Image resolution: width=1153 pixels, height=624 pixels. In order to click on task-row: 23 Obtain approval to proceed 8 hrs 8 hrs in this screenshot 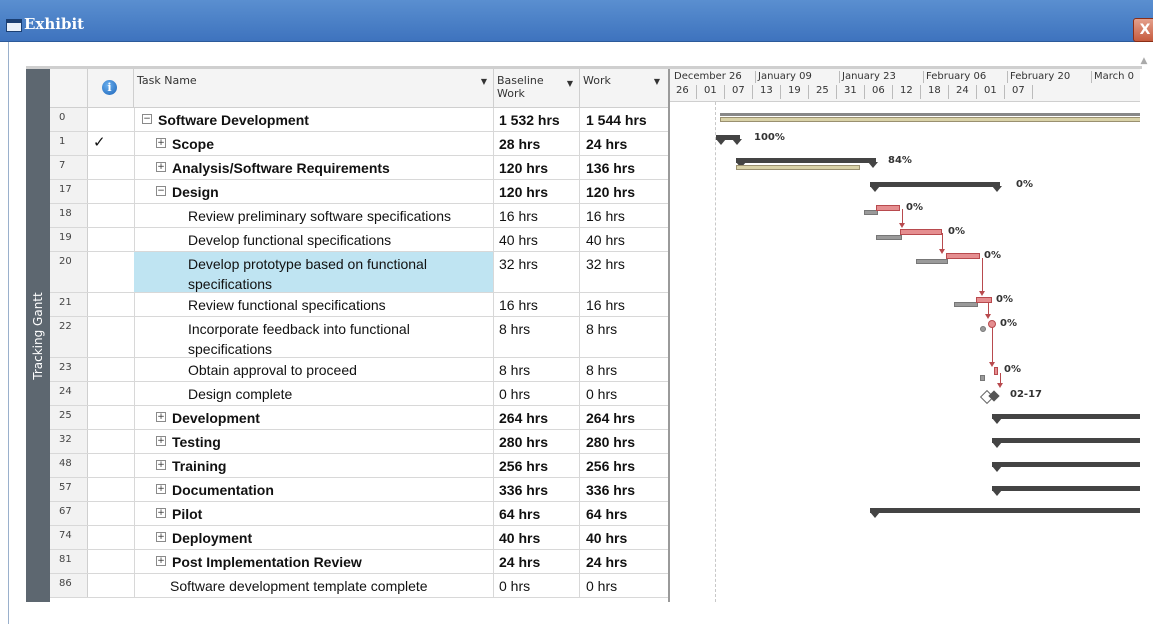, I will do `click(359, 370)`.